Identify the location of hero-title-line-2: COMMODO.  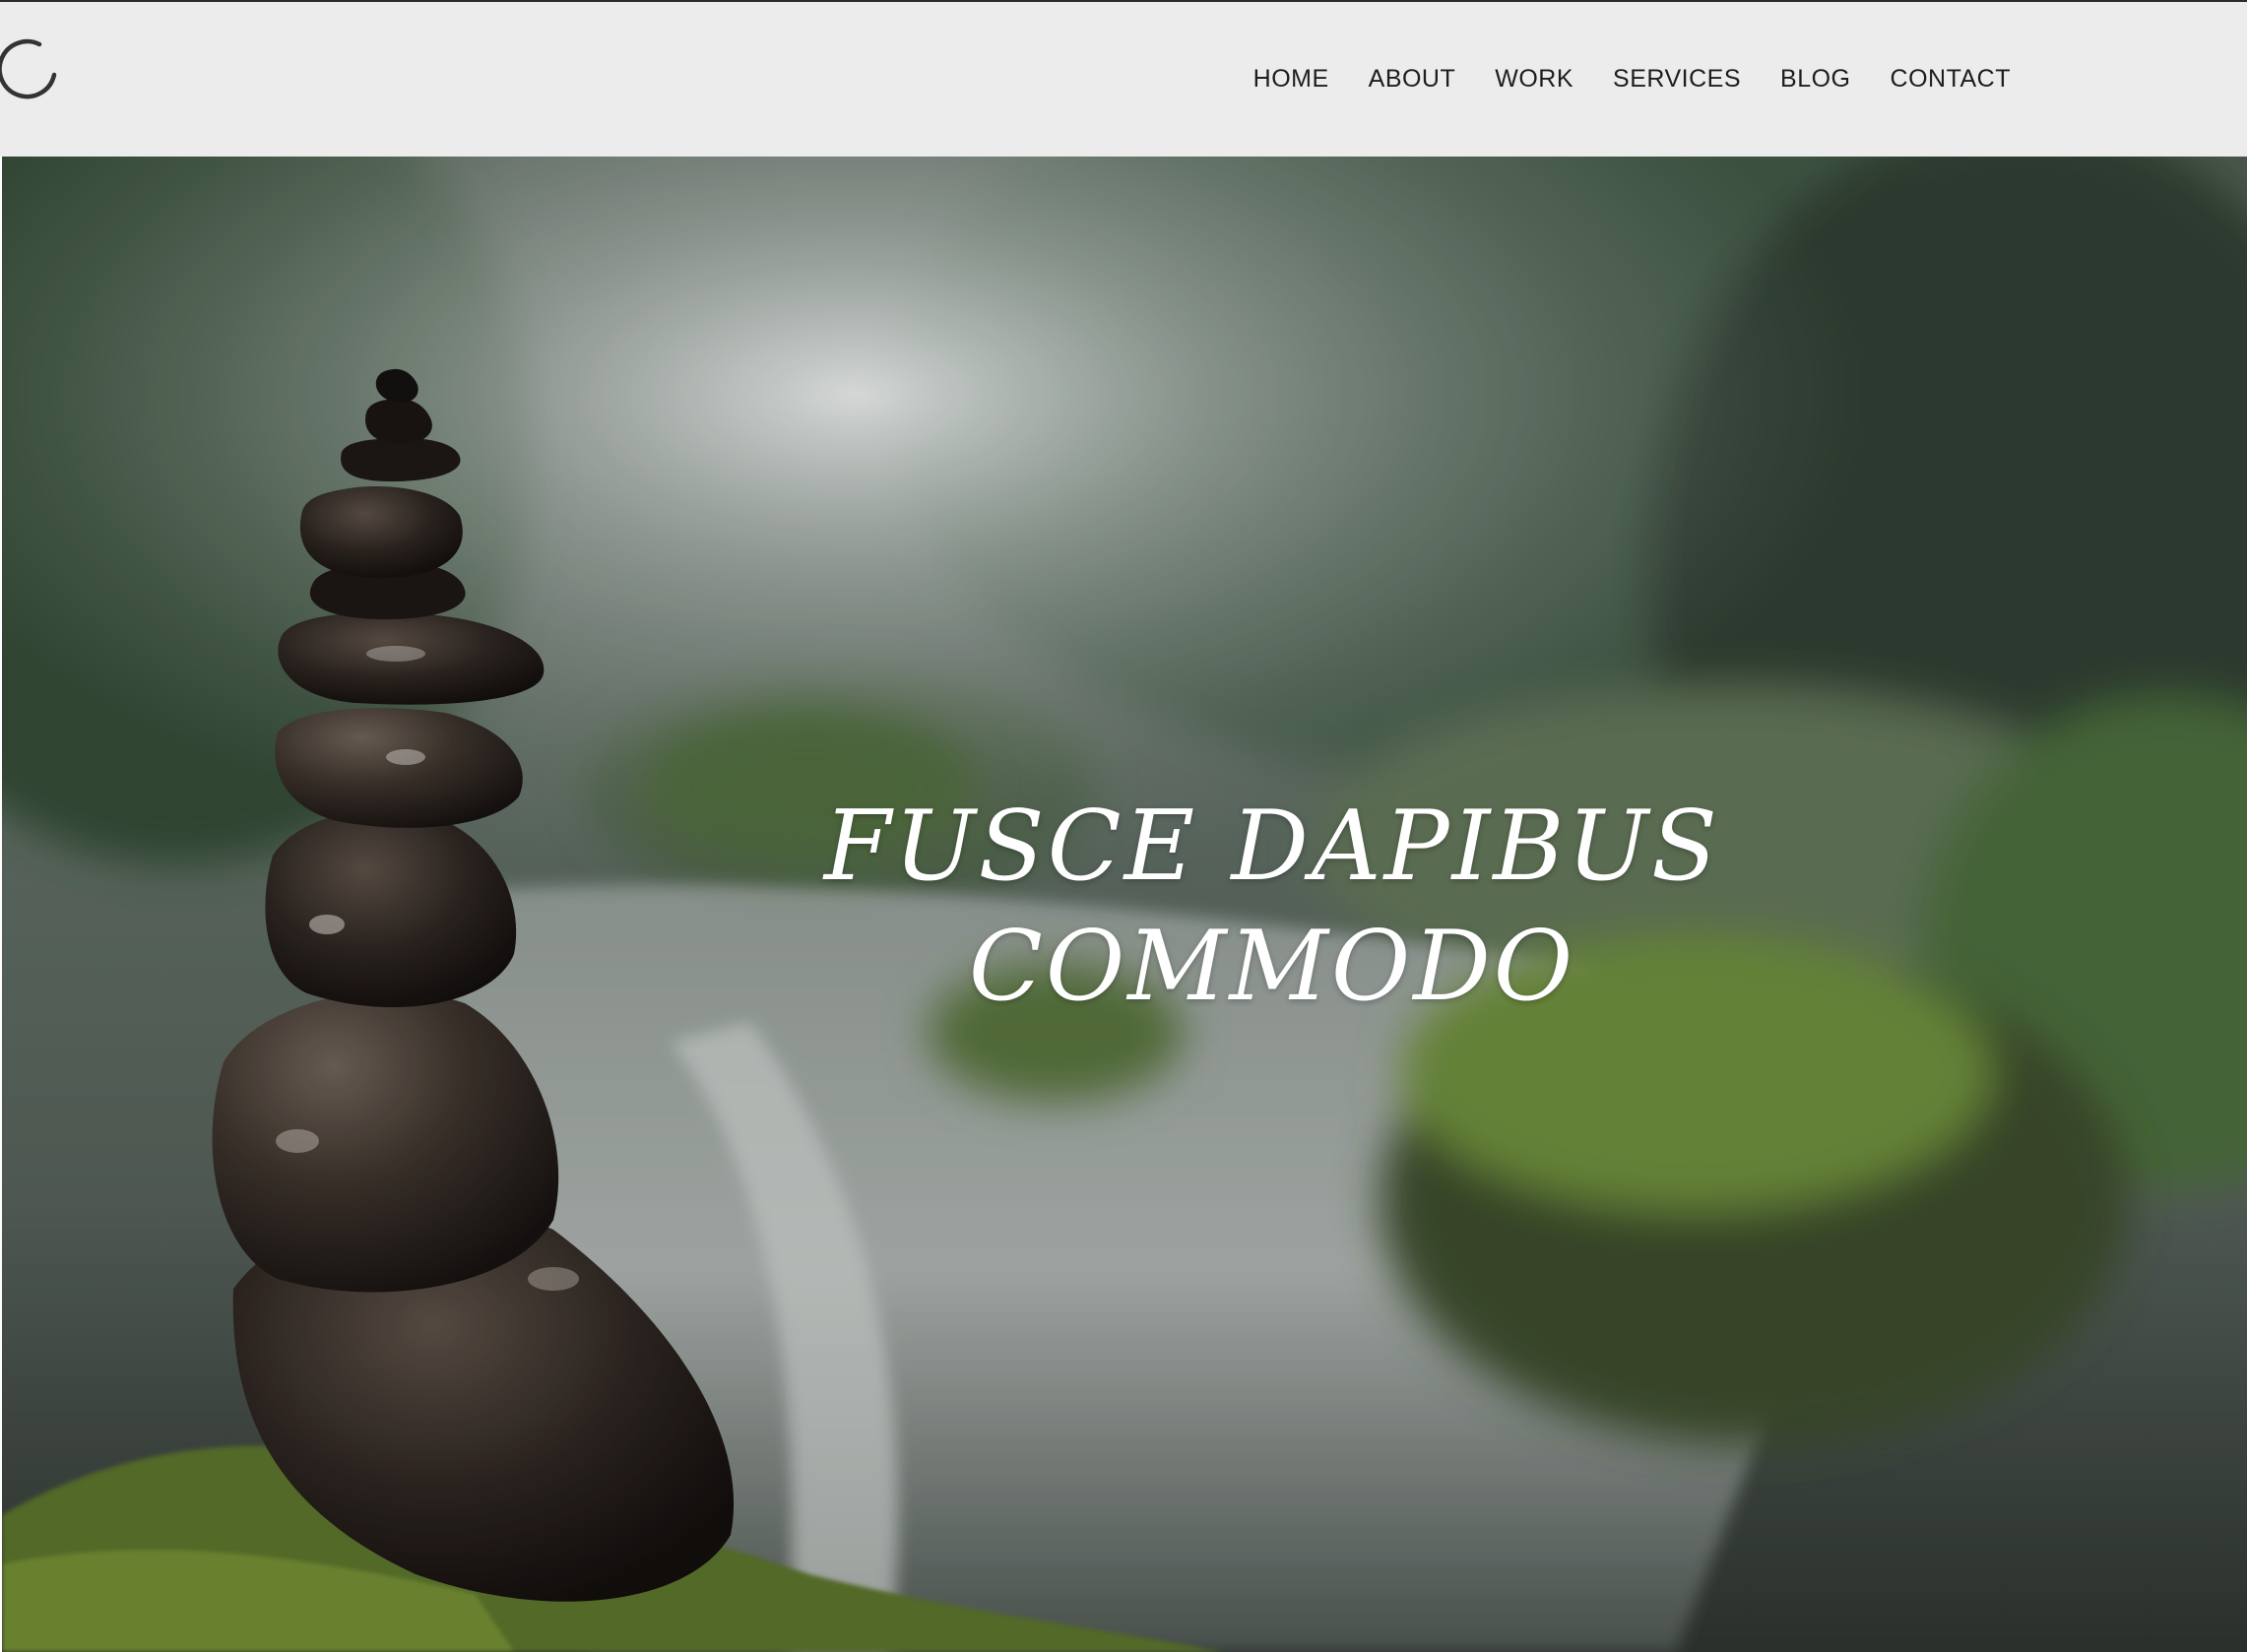
(1272, 967).